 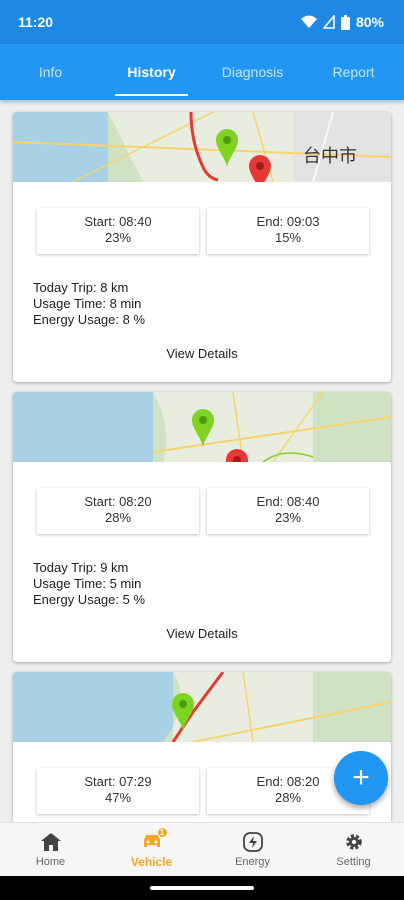 I want to click on system-navigation-bar, so click(x=202, y=888).